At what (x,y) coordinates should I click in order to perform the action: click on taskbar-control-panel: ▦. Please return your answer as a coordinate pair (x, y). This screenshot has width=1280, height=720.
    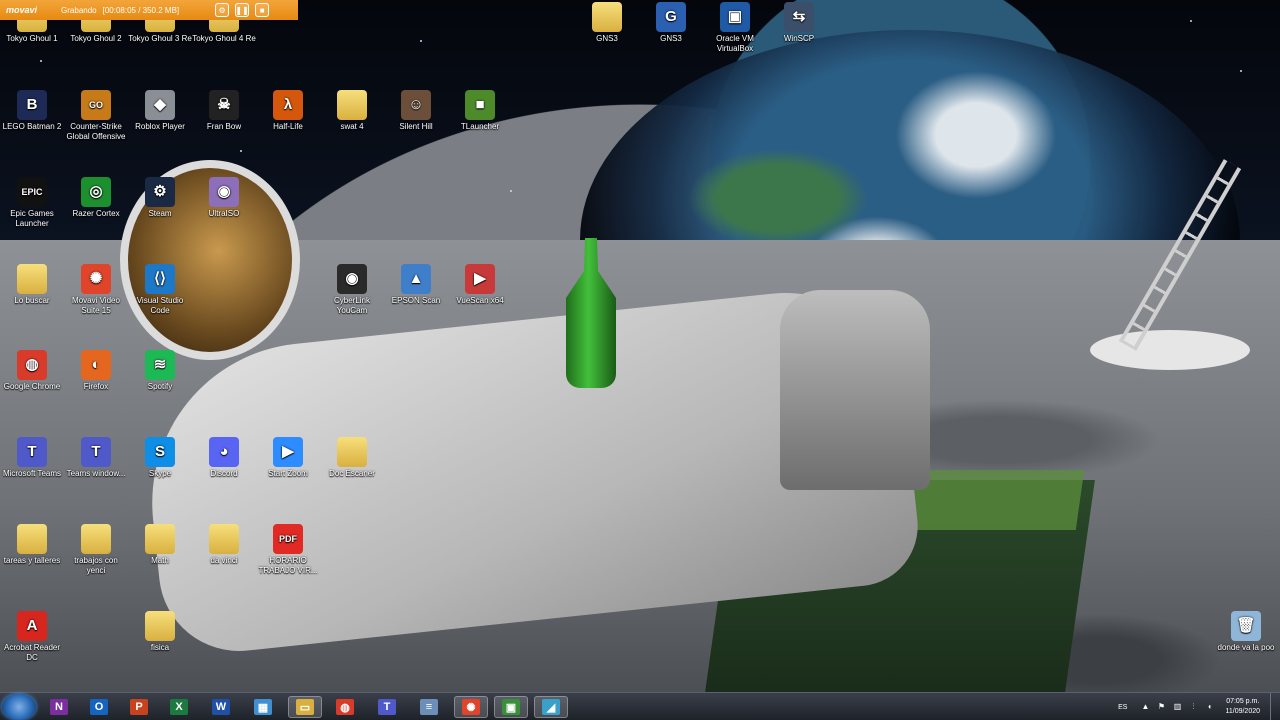
    Looking at the image, I should click on (263, 707).